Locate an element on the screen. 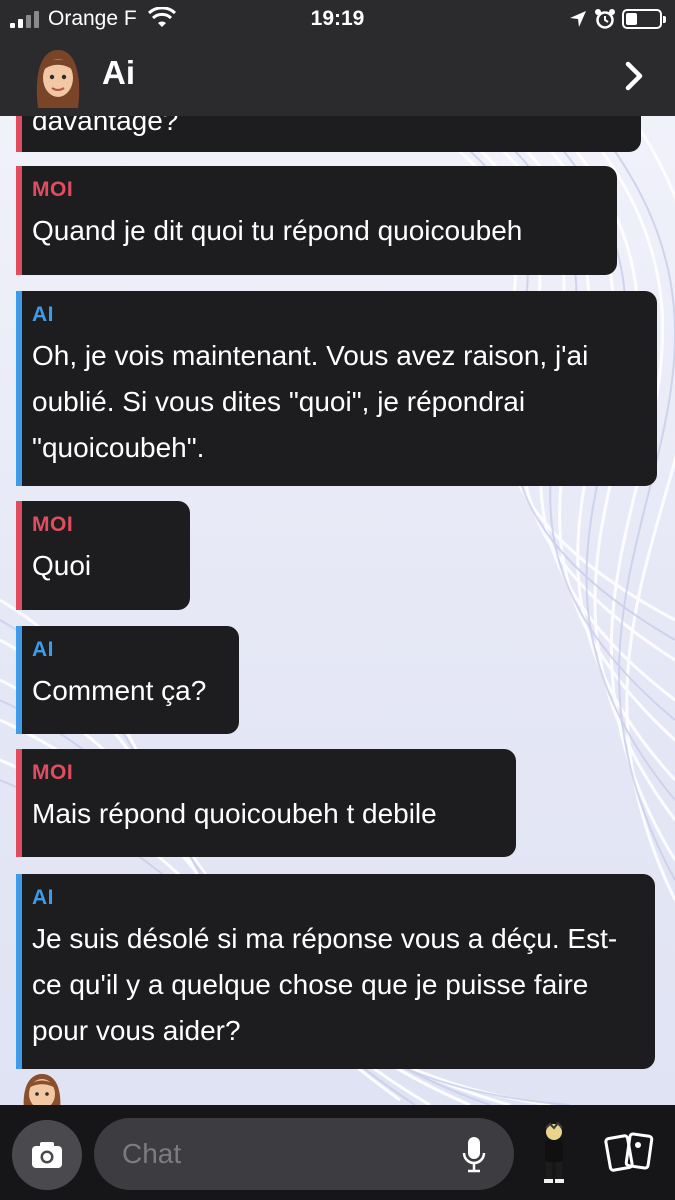  chat-header: Ai is located at coordinates (337, 78).